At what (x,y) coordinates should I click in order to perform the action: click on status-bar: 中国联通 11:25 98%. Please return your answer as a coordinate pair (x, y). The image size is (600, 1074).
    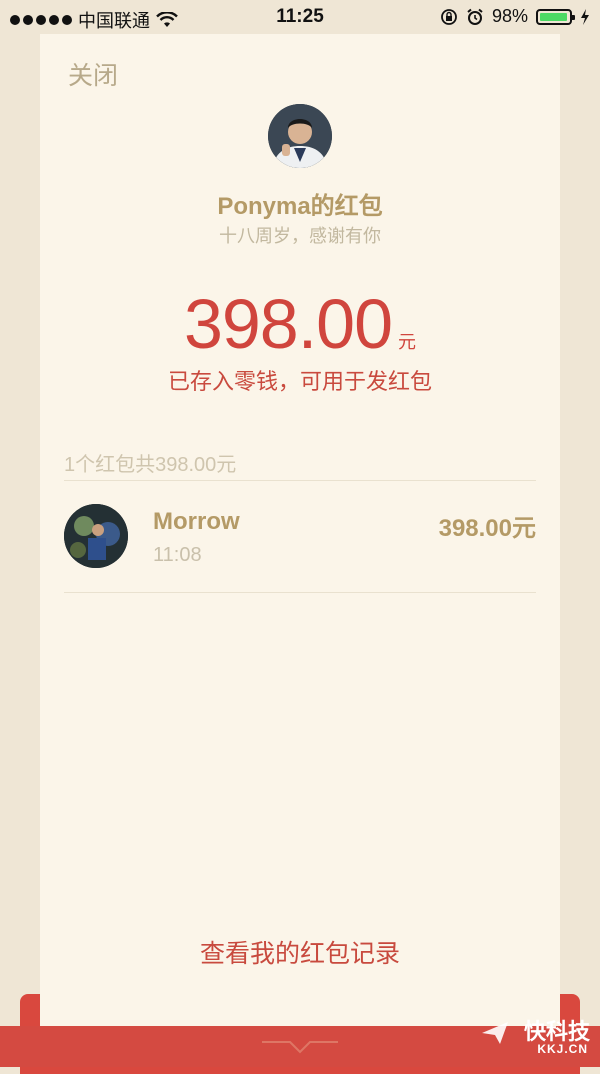
    Looking at the image, I should click on (300, 17).